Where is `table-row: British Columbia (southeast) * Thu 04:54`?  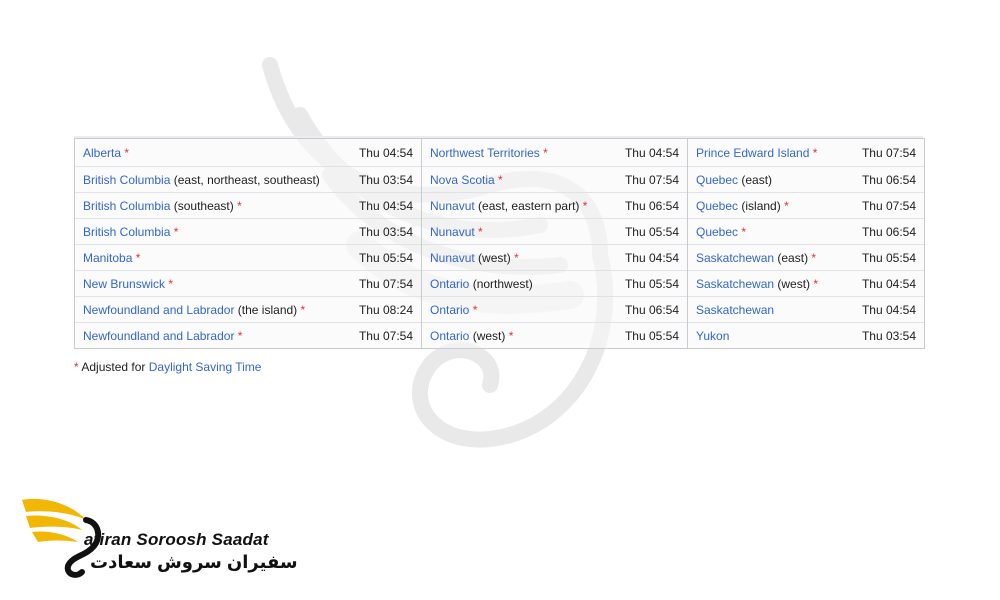 table-row: British Columbia (southeast) * Thu 04:54 is located at coordinates (248, 205).